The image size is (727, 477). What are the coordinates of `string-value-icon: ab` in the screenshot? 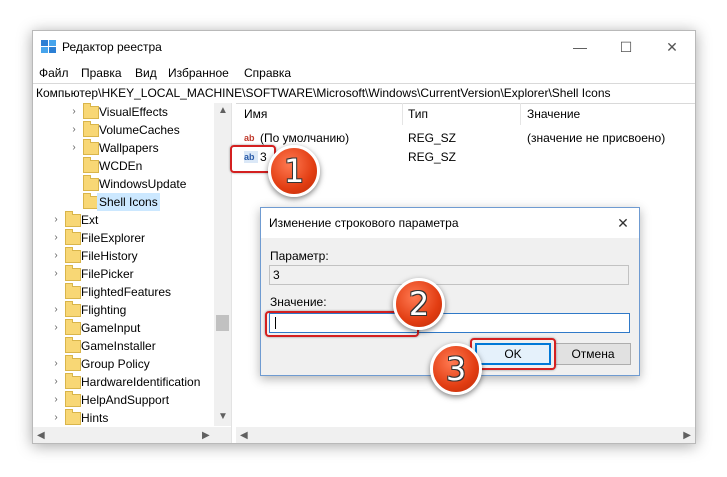 It's located at (249, 138).